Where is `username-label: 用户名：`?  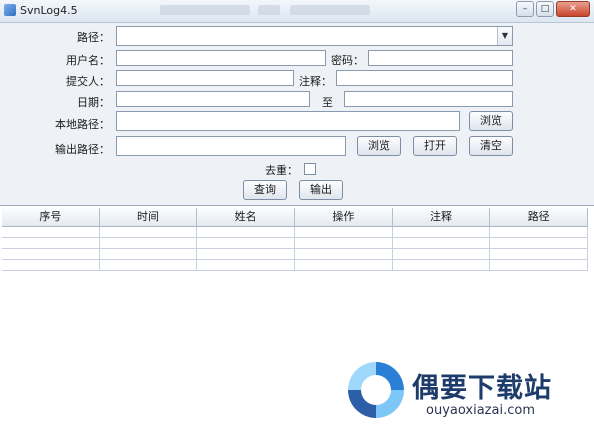
username-label: 用户名： is located at coordinates (88, 60).